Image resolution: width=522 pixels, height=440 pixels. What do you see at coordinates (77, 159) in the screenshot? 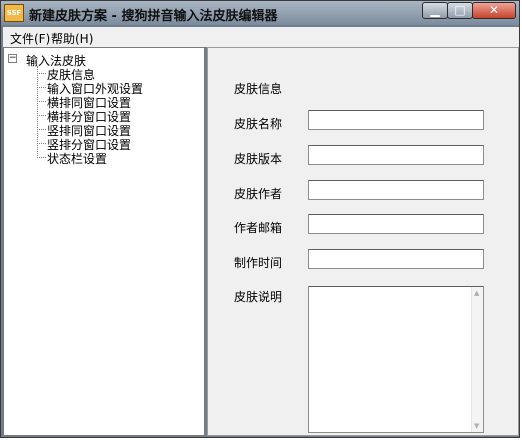
I see `tree-item-label: 状态栏设置` at bounding box center [77, 159].